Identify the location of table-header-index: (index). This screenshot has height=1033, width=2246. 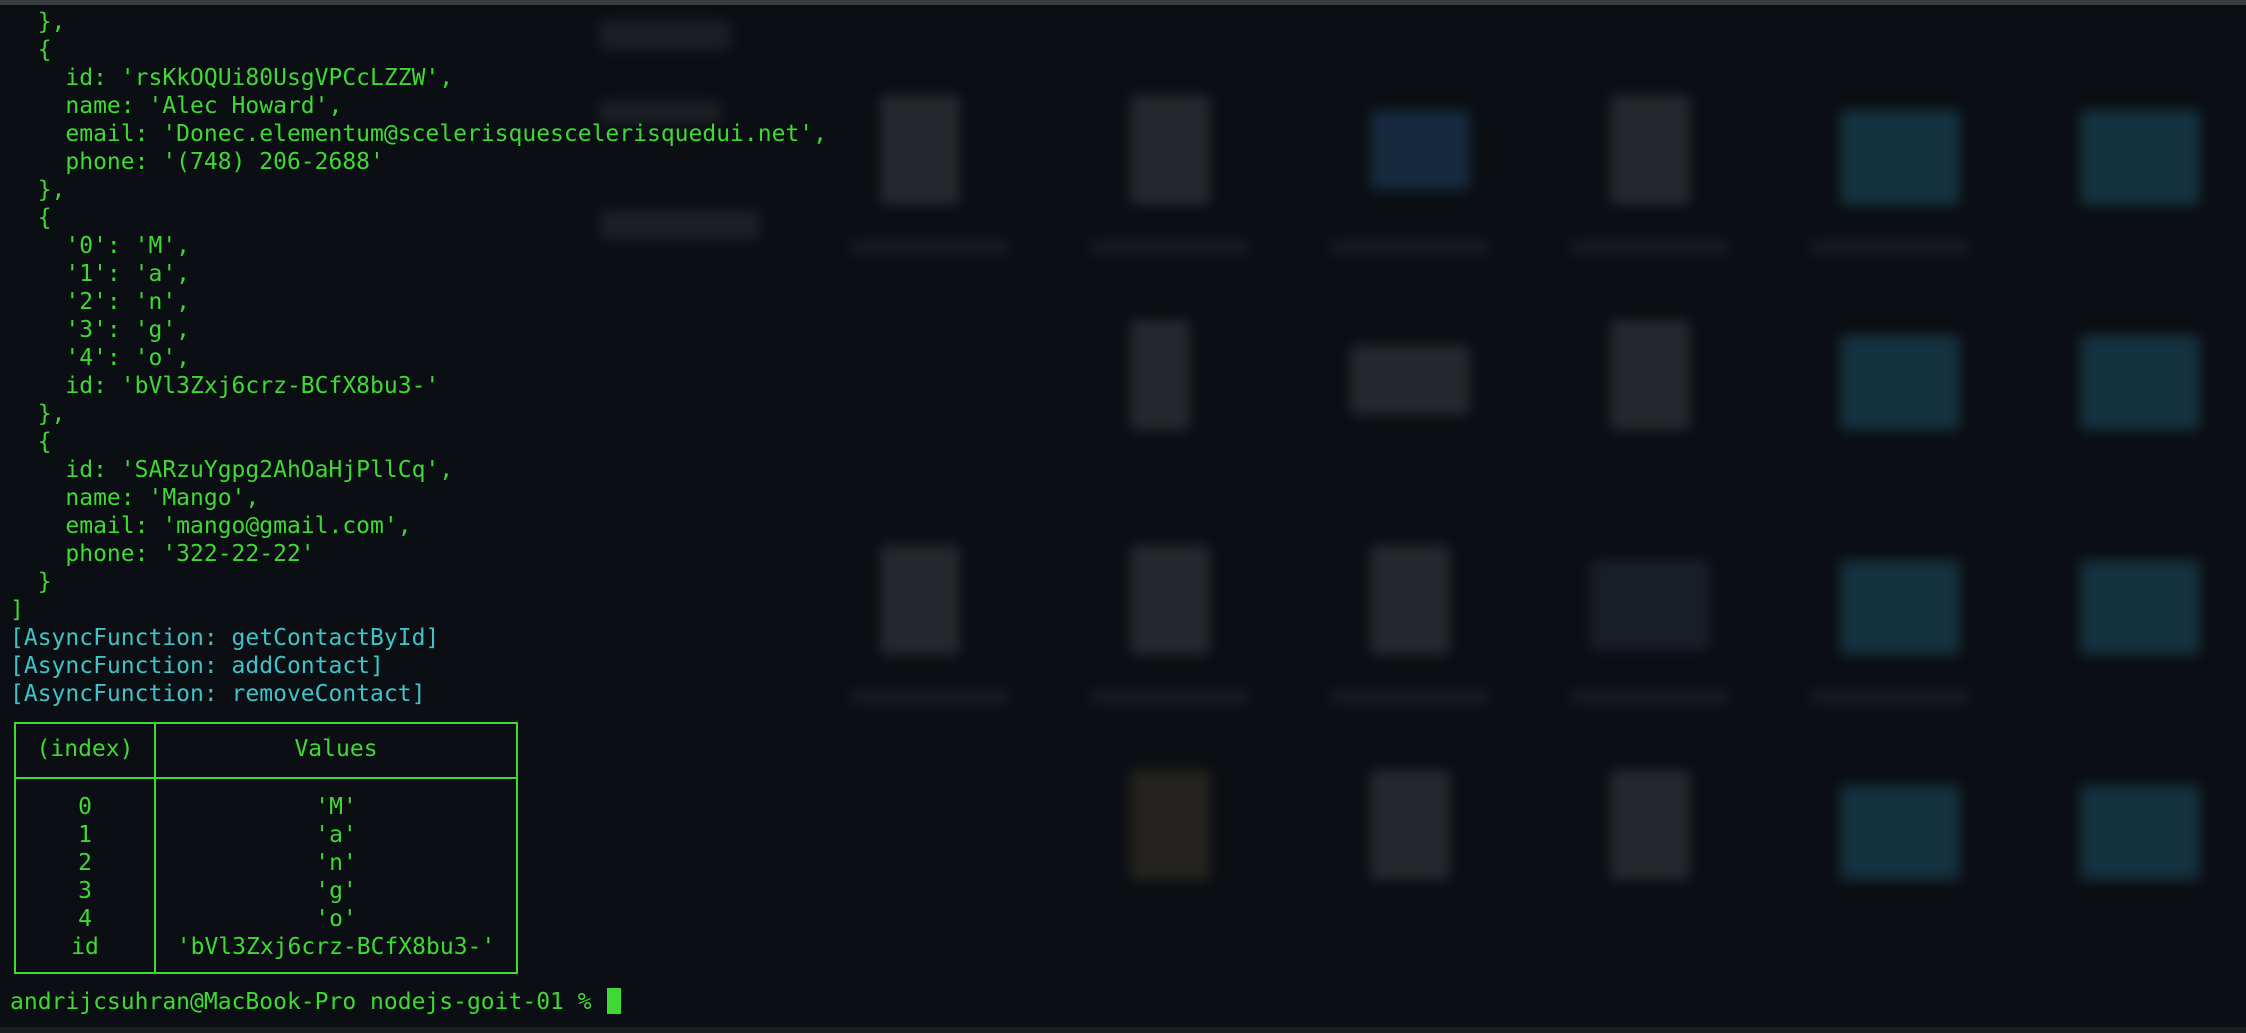
(85, 749).